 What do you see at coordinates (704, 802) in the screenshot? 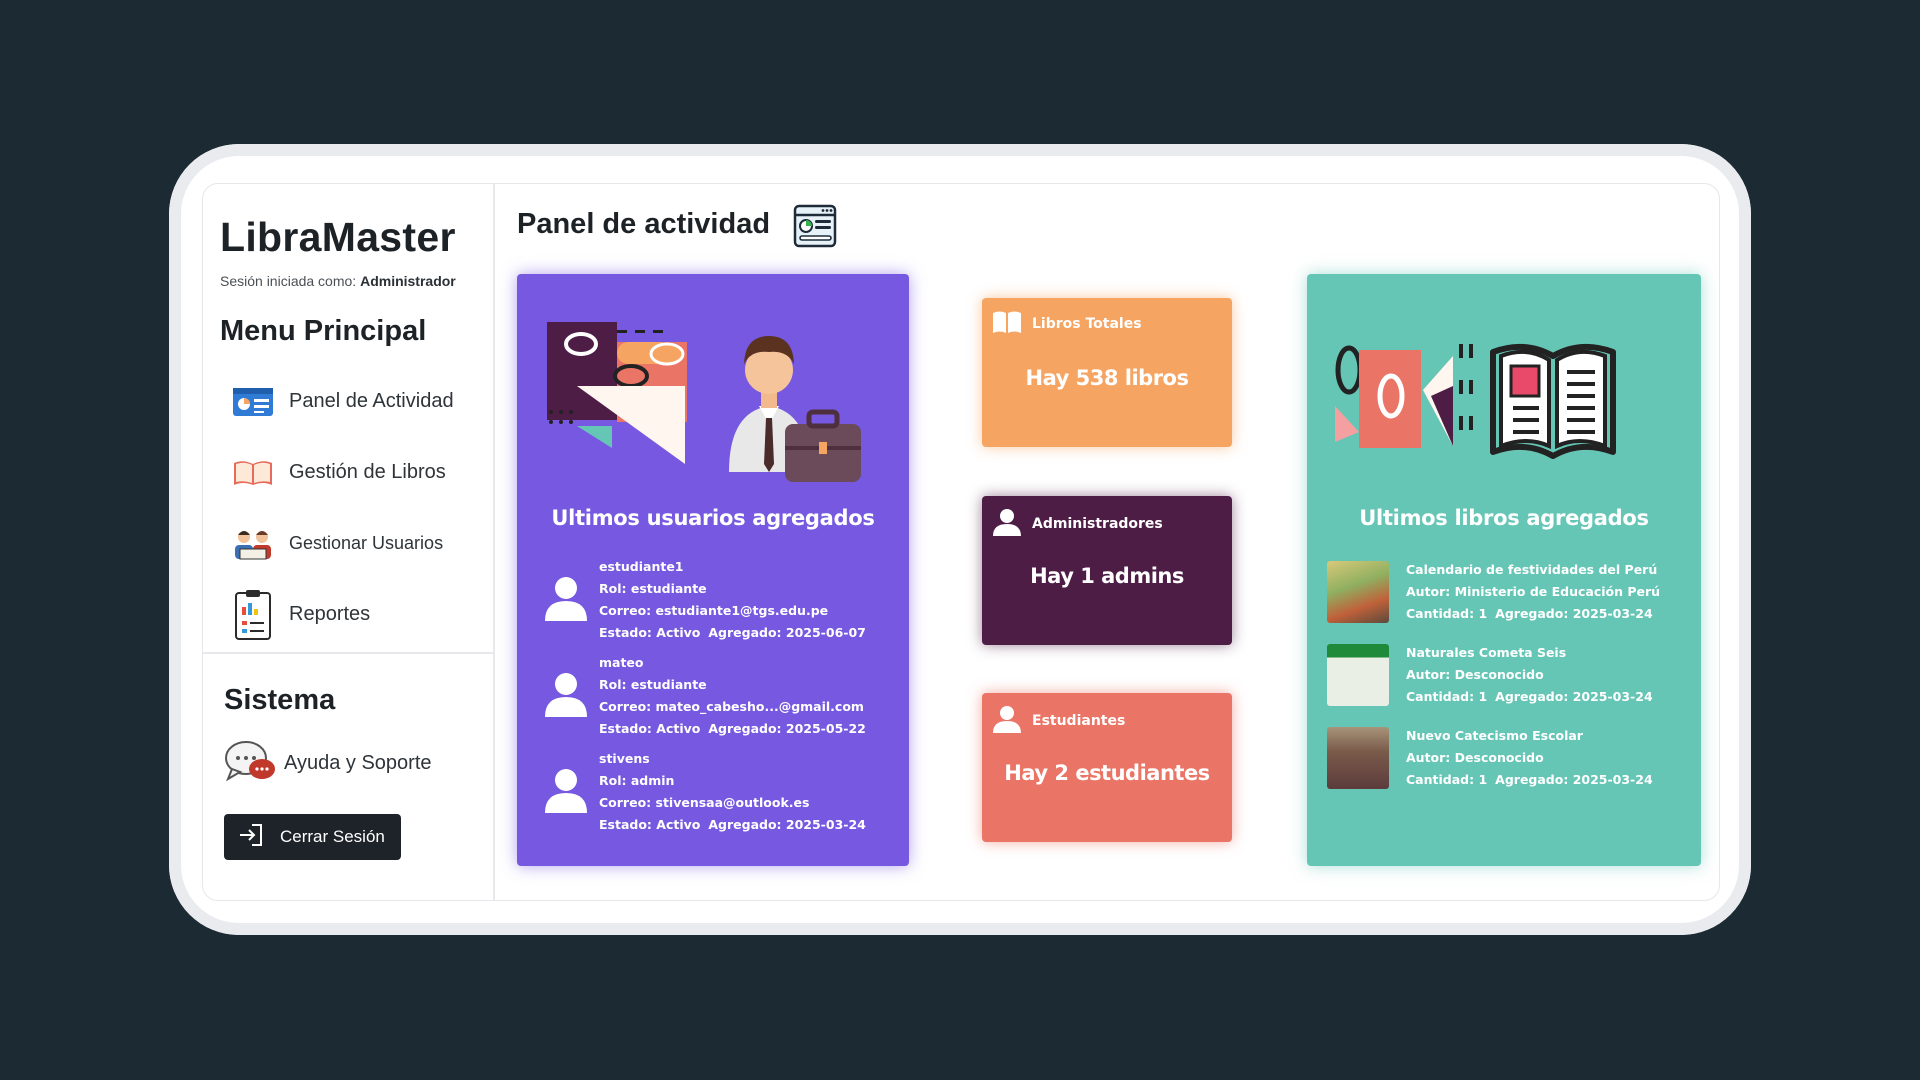
I see `user-email: Correo: stivensaa@outlook.es` at bounding box center [704, 802].